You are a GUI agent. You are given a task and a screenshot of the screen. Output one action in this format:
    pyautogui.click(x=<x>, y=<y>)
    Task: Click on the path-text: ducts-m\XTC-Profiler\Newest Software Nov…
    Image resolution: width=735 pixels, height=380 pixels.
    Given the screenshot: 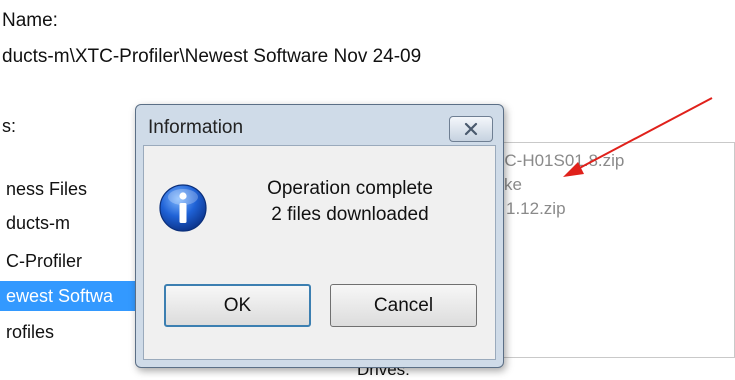 What is the action you would take?
    pyautogui.click(x=212, y=56)
    